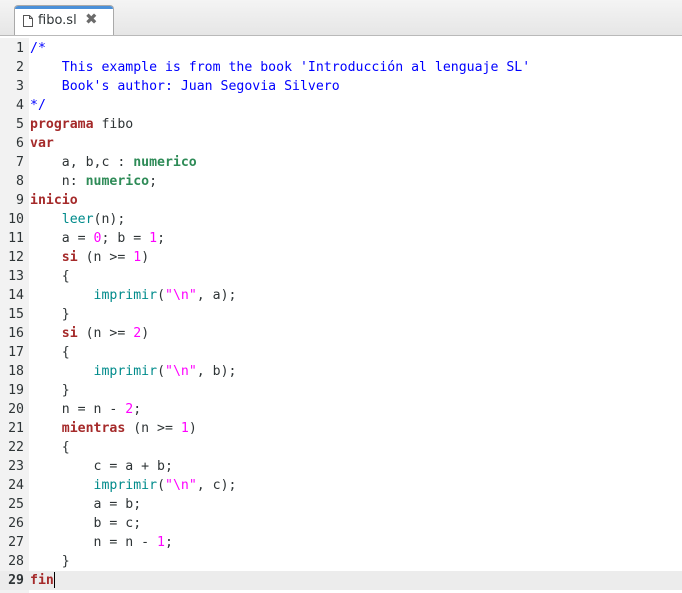 This screenshot has height=593, width=682. Describe the element at coordinates (216, 295) in the screenshot. I see `code-text: , a);` at that location.